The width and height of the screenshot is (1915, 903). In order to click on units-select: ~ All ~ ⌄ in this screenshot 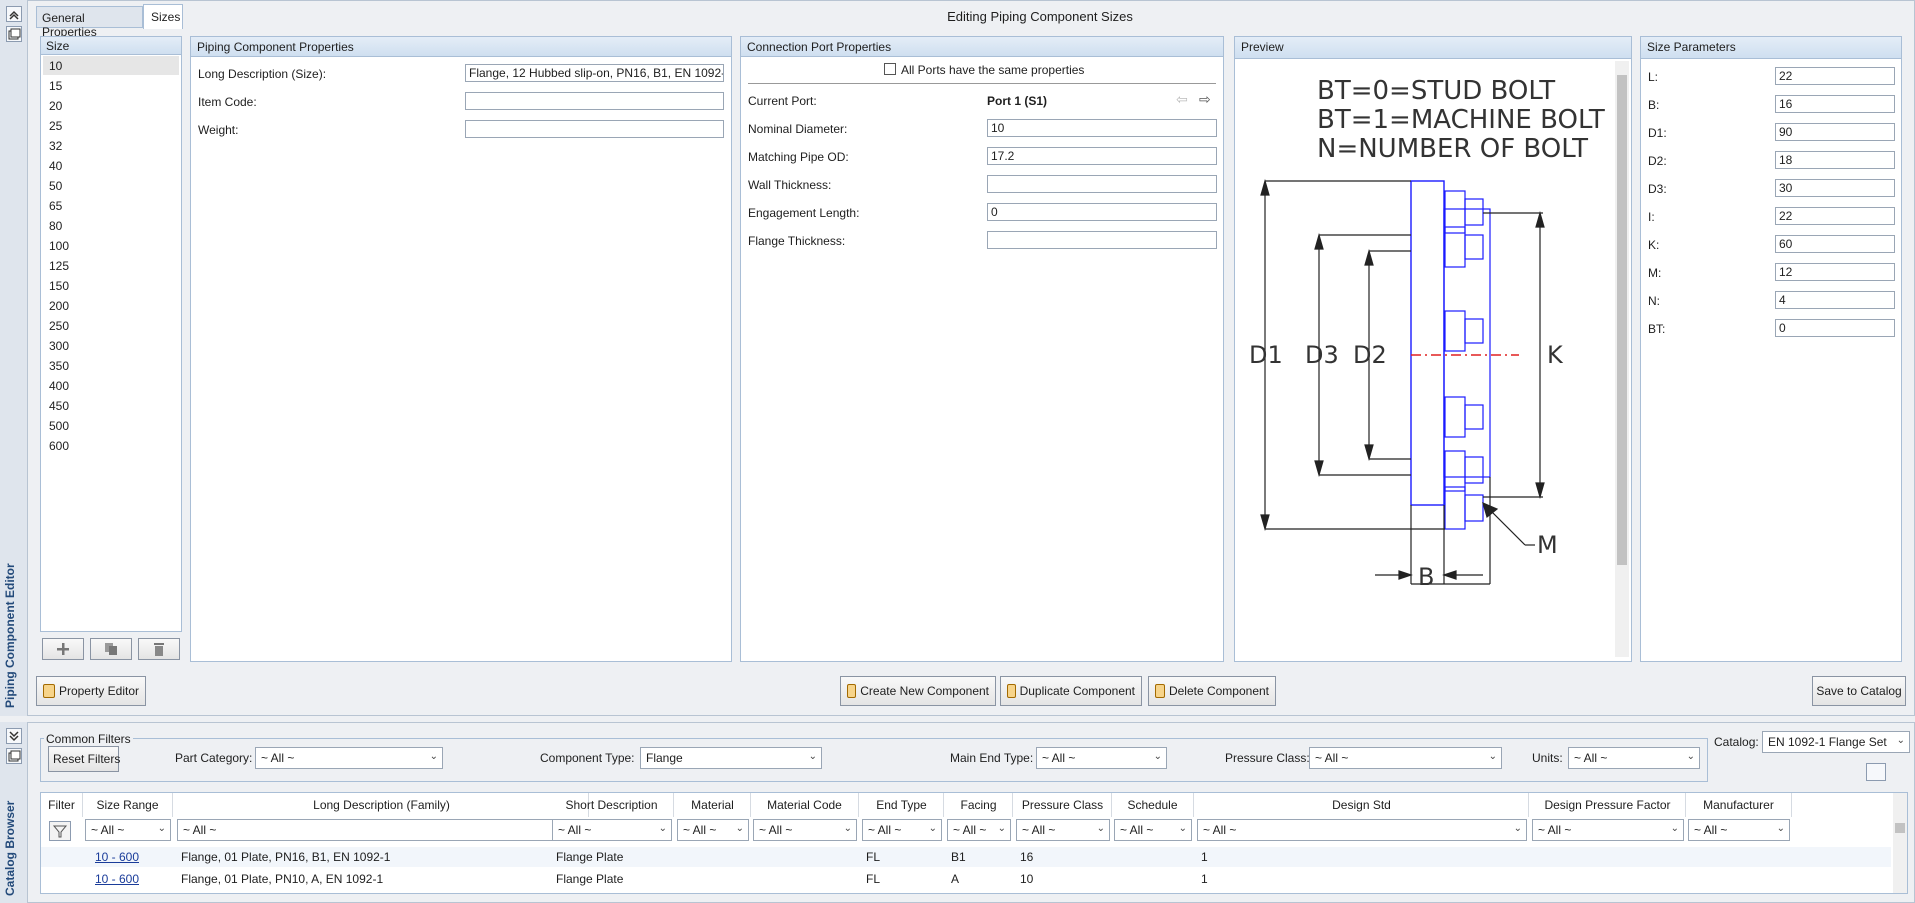, I will do `click(1634, 758)`.